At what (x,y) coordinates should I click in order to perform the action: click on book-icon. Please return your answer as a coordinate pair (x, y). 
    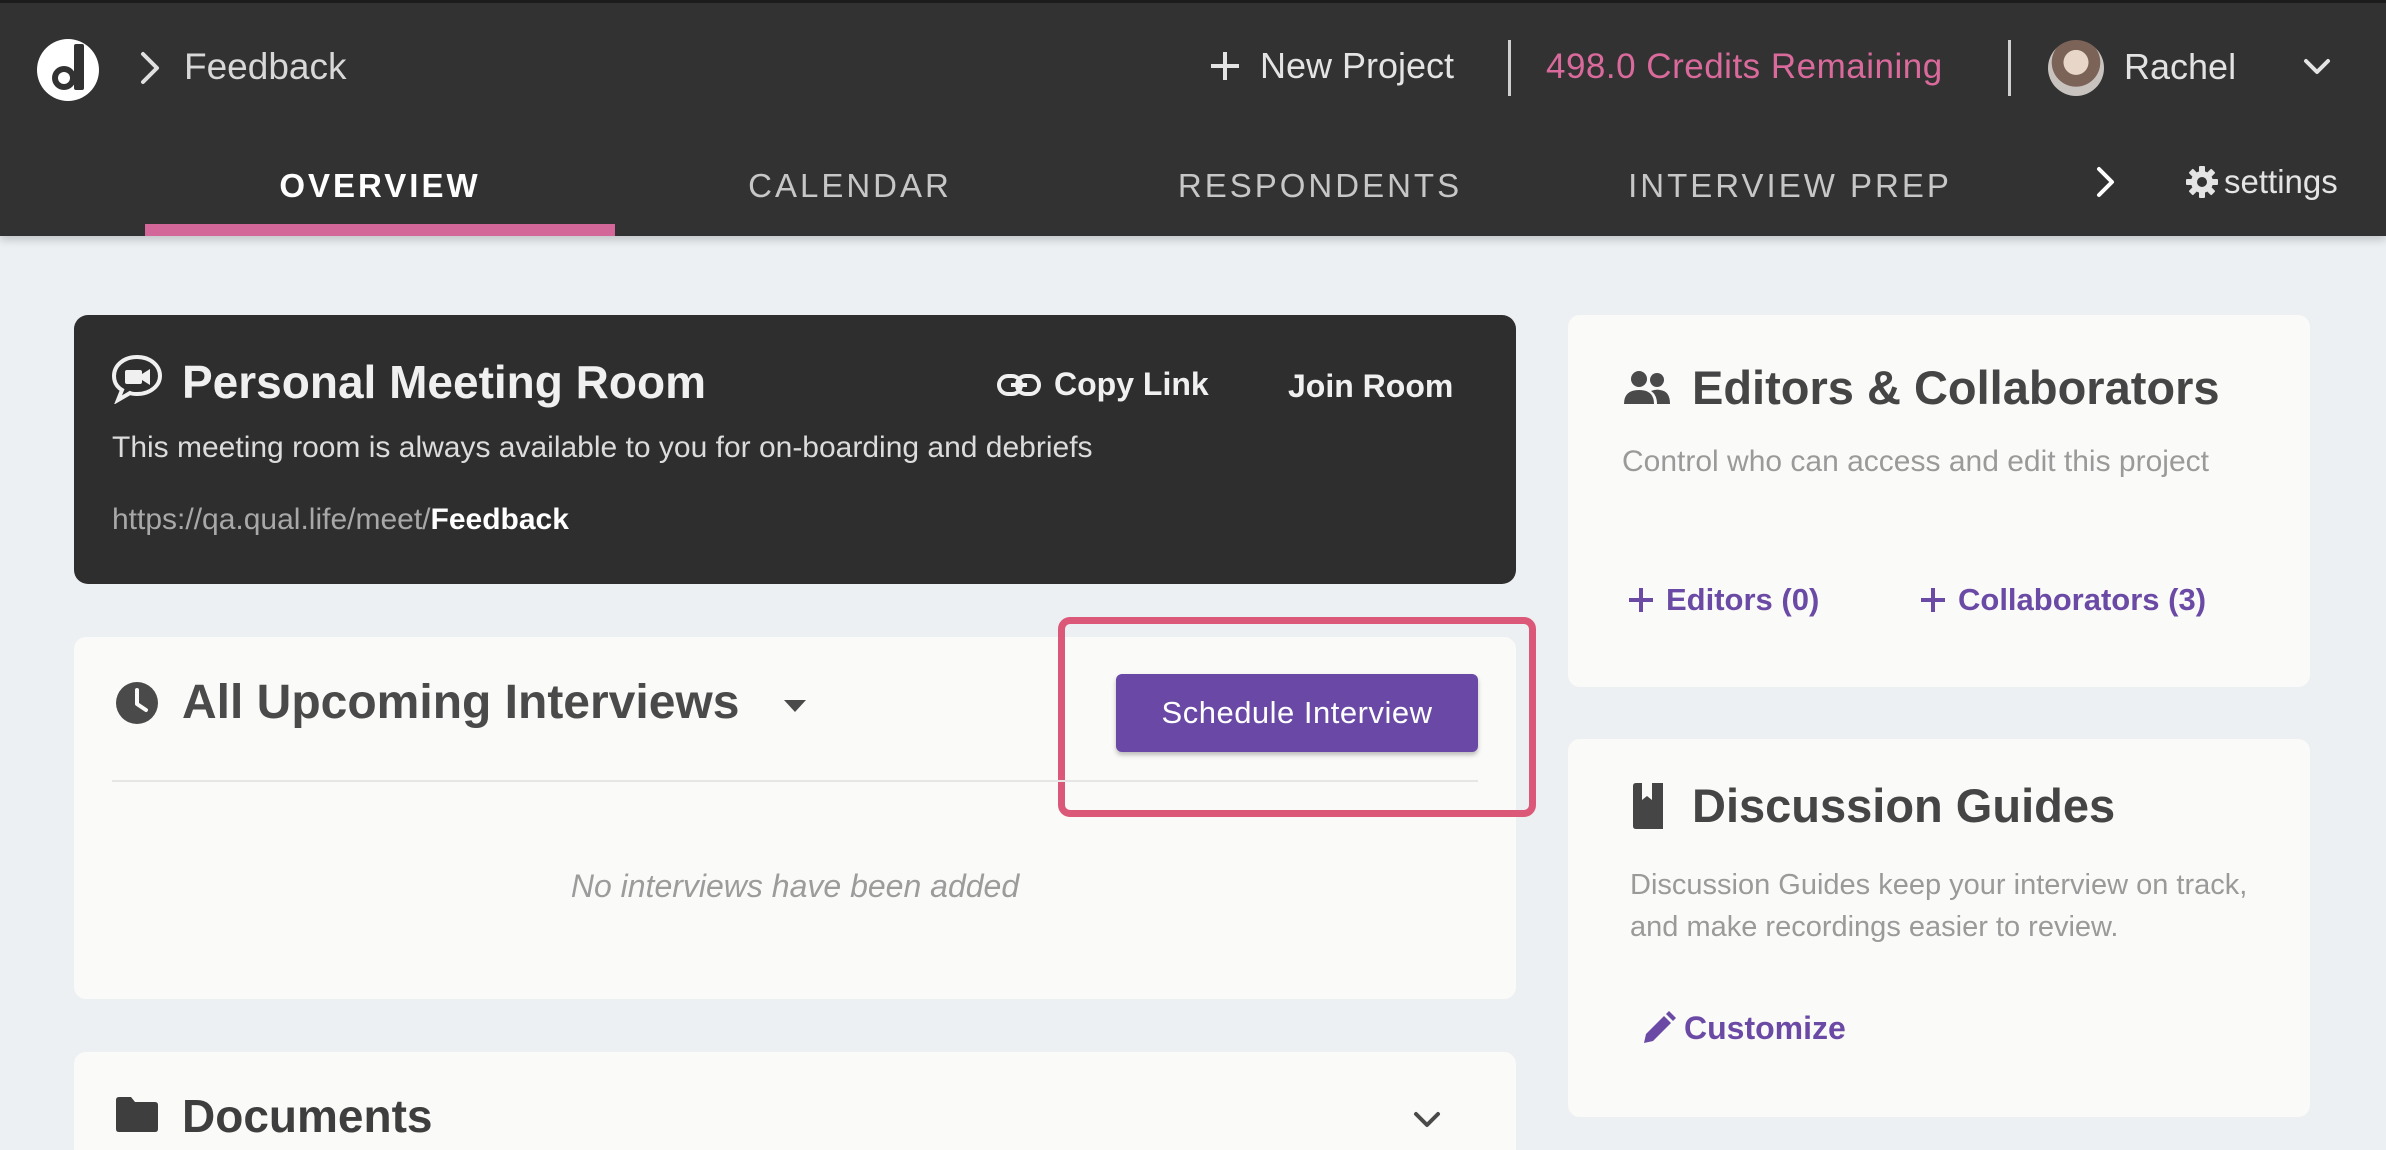
    Looking at the image, I should click on (1648, 806).